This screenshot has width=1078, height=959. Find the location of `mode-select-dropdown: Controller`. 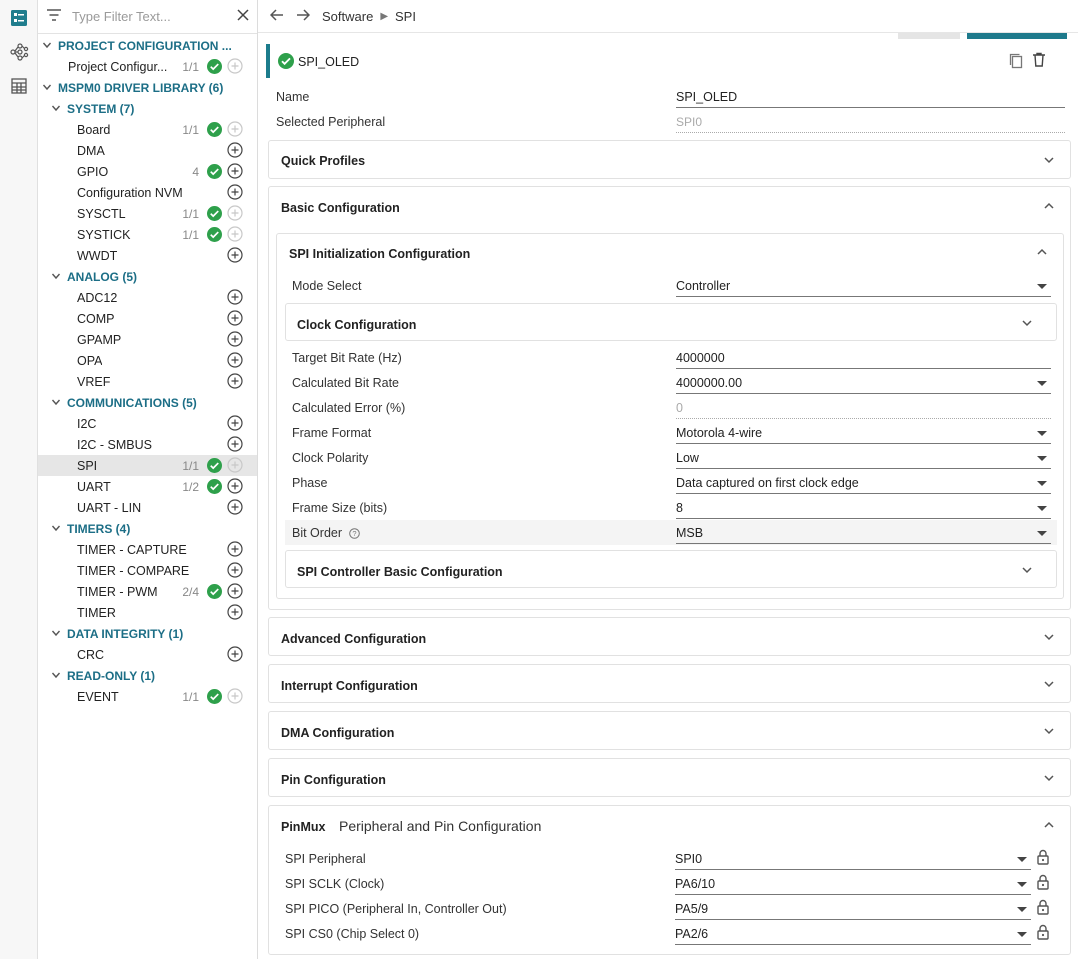

mode-select-dropdown: Controller is located at coordinates (863, 287).